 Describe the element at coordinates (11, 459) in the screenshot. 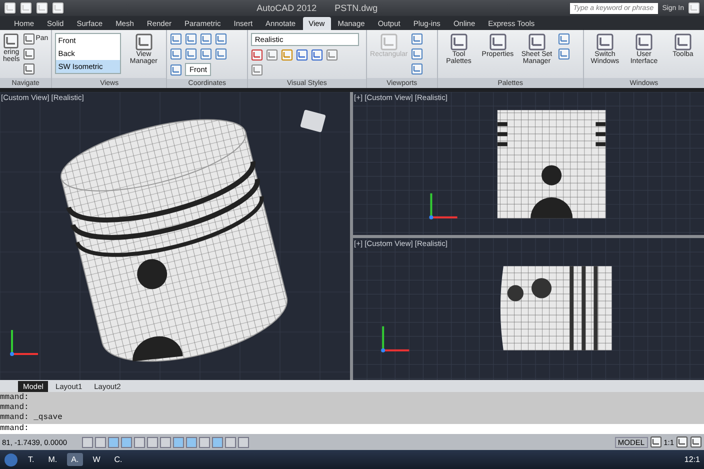

I see `start-icon` at that location.